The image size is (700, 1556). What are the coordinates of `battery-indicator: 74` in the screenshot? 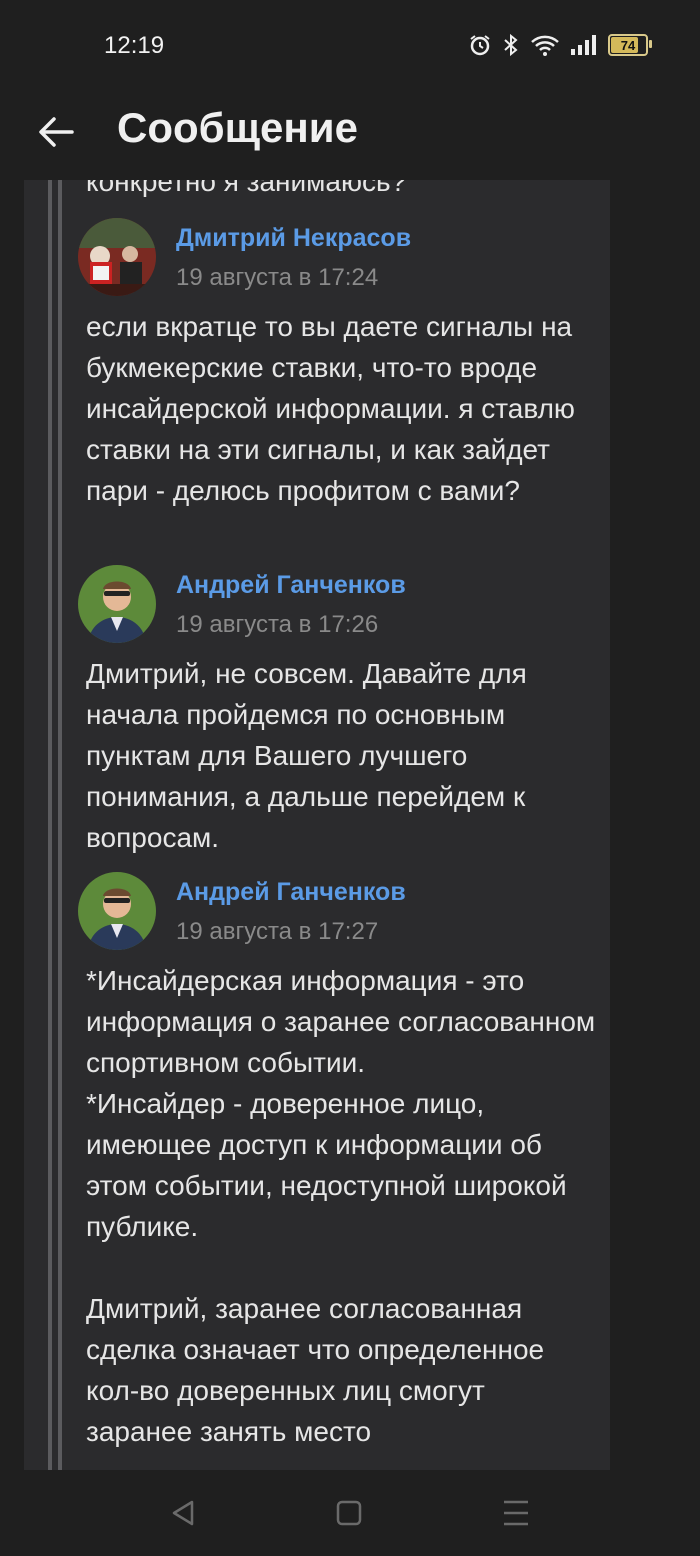 It's located at (630, 45).